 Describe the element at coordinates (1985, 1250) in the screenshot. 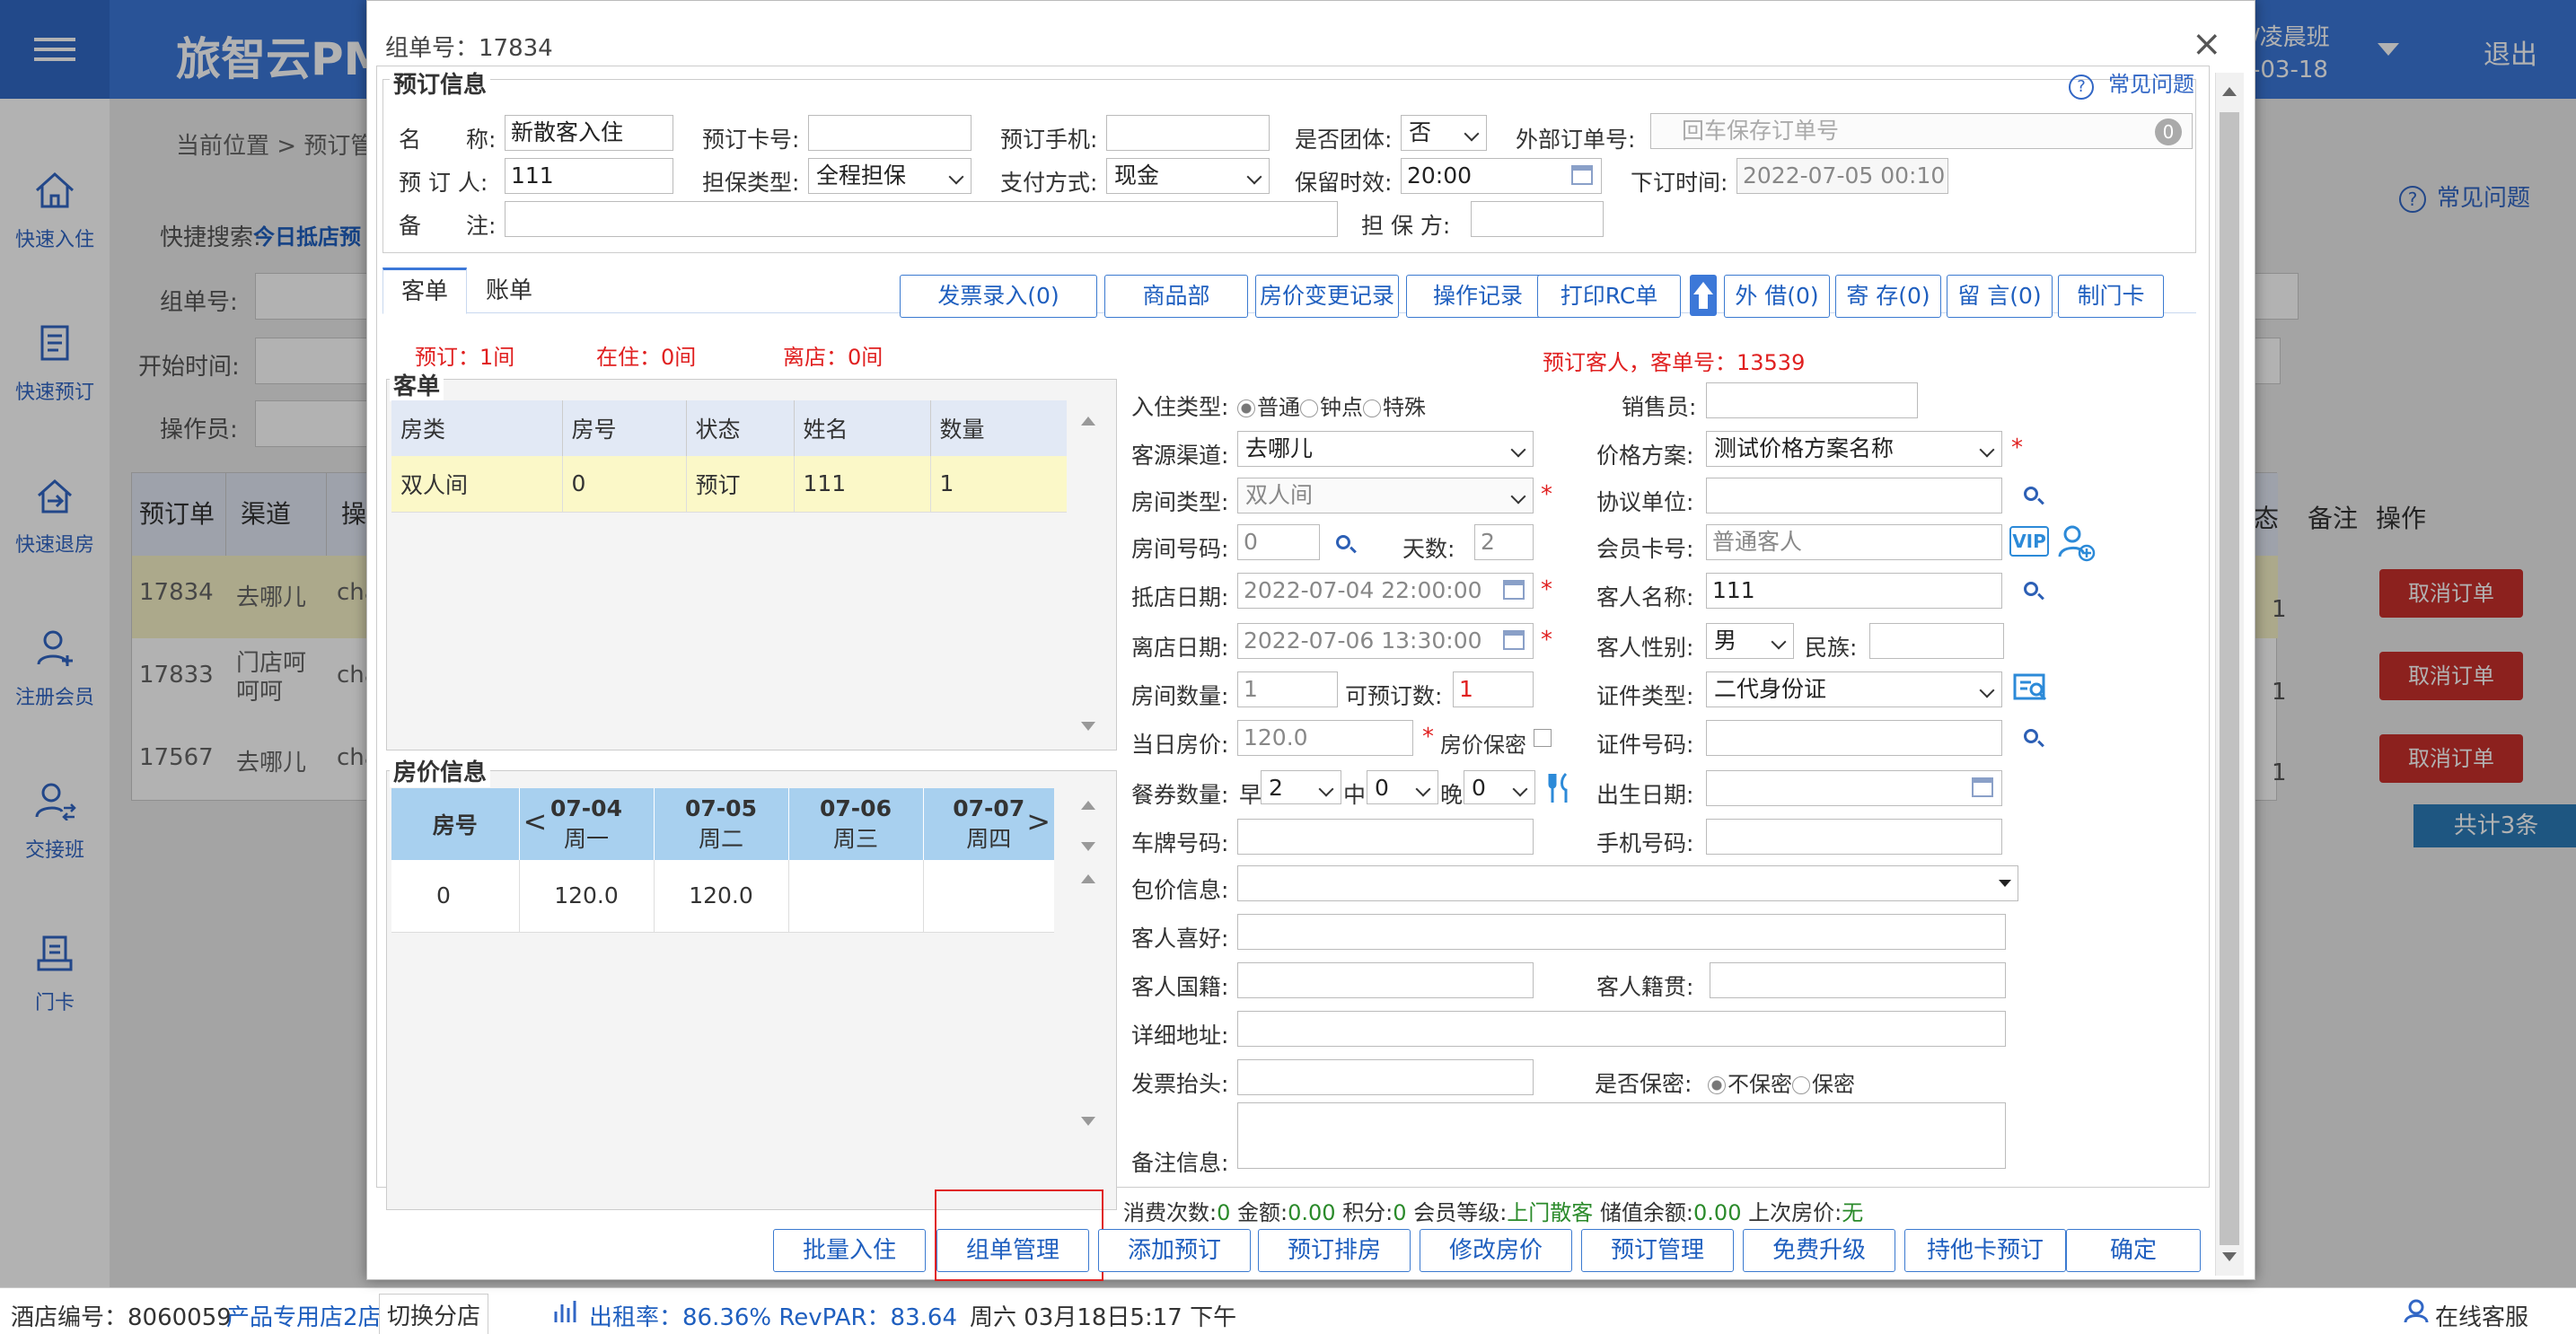

I see `other-card-booking-button: 持他卡预订` at that location.